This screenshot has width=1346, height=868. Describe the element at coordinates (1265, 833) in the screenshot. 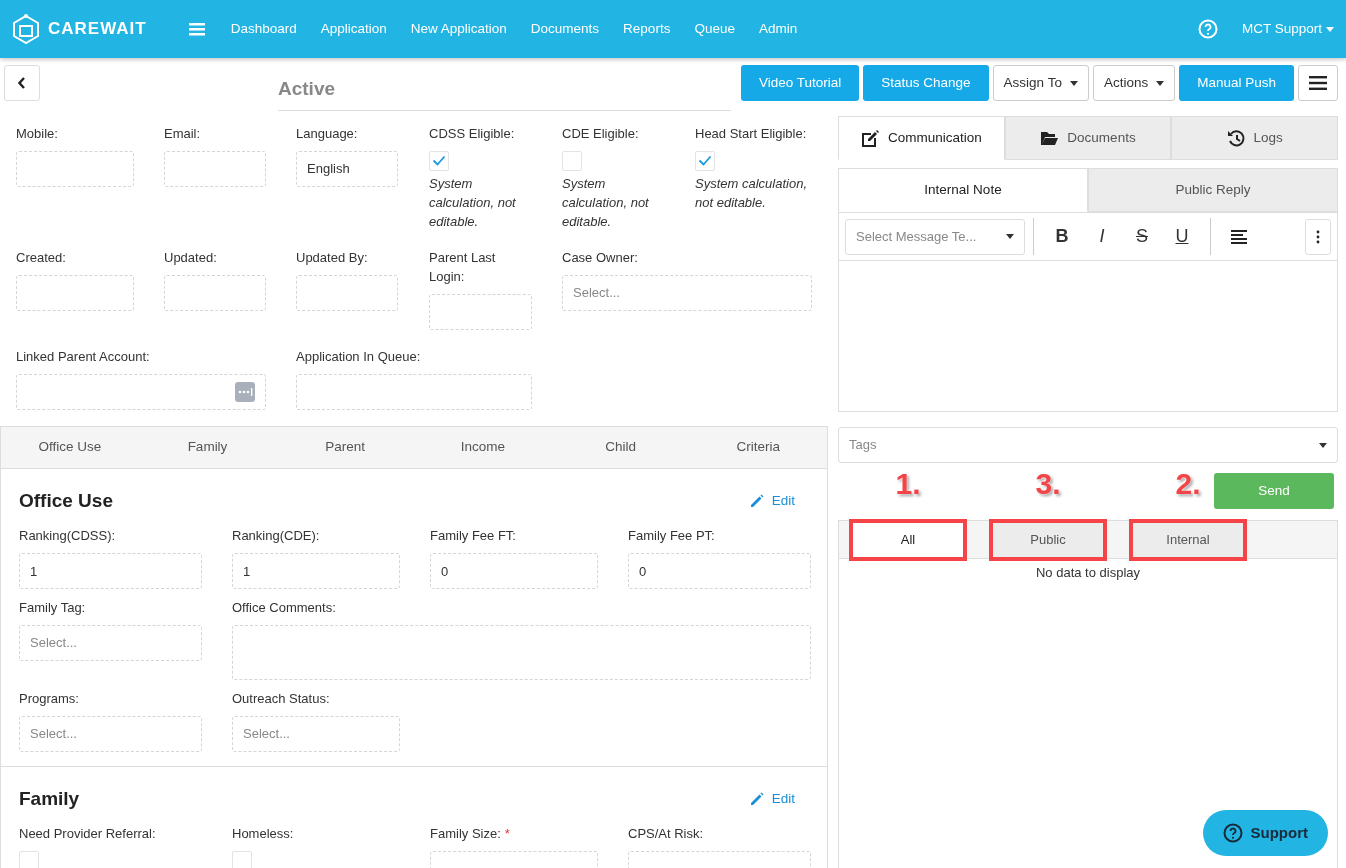

I see `support-button: Support` at that location.